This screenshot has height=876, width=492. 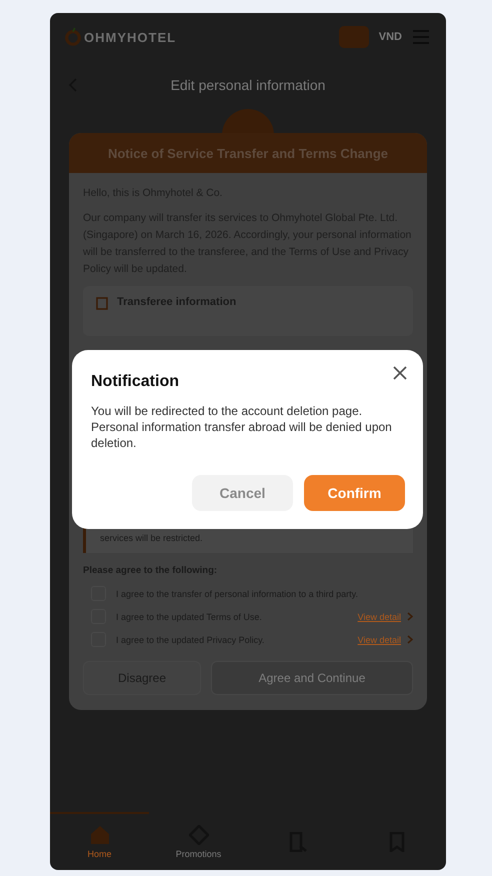 What do you see at coordinates (400, 373) in the screenshot?
I see `close-icon` at bounding box center [400, 373].